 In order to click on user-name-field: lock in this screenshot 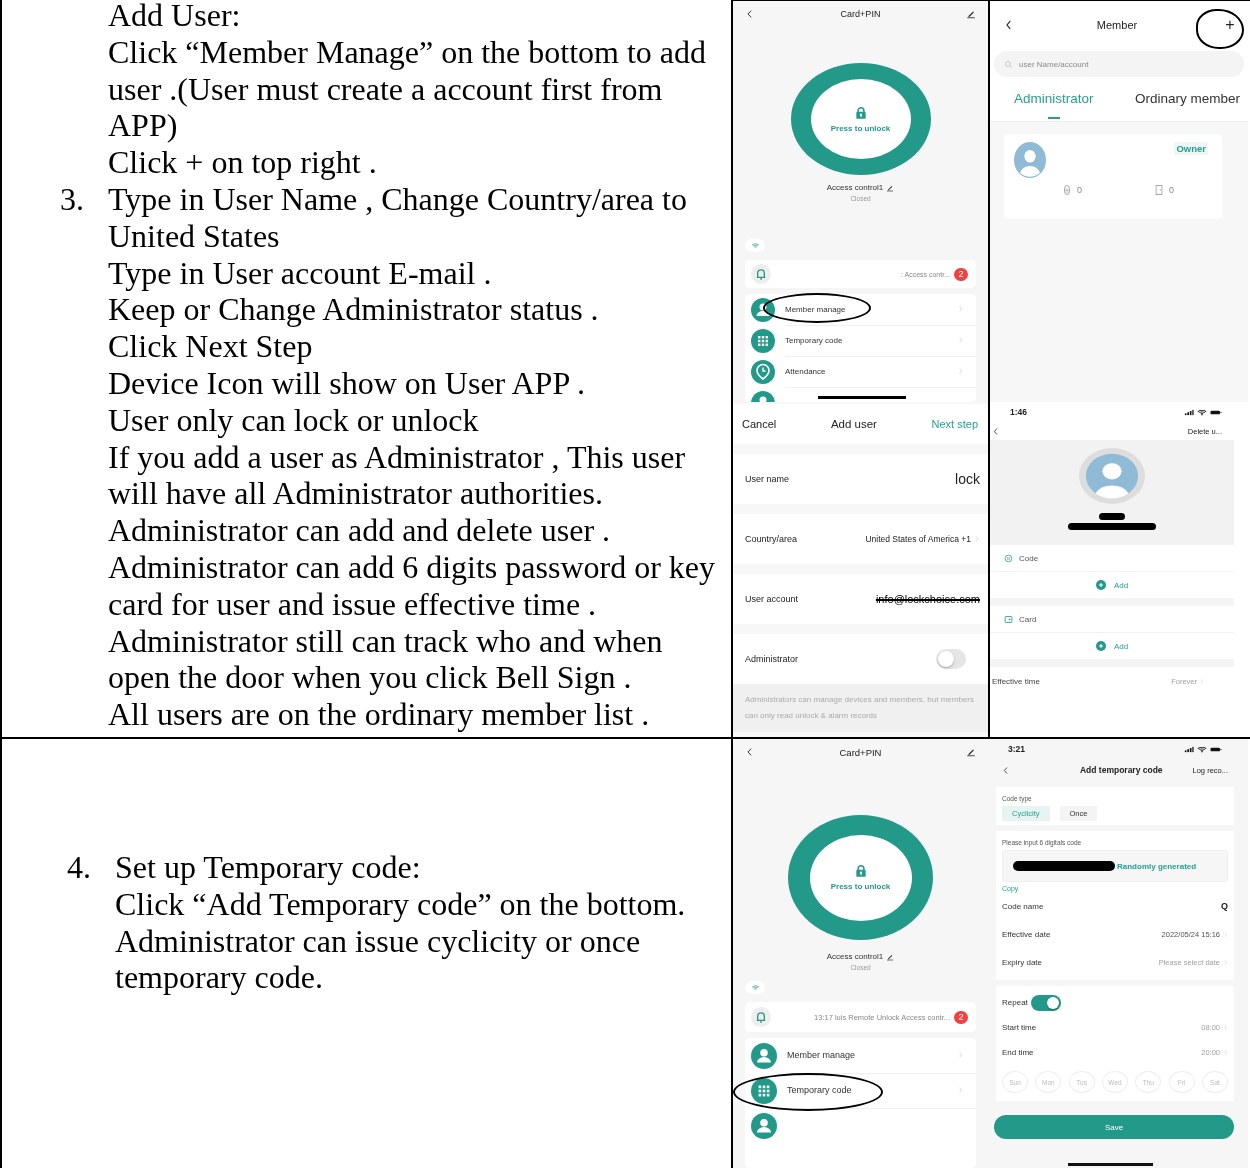, I will do `click(967, 479)`.